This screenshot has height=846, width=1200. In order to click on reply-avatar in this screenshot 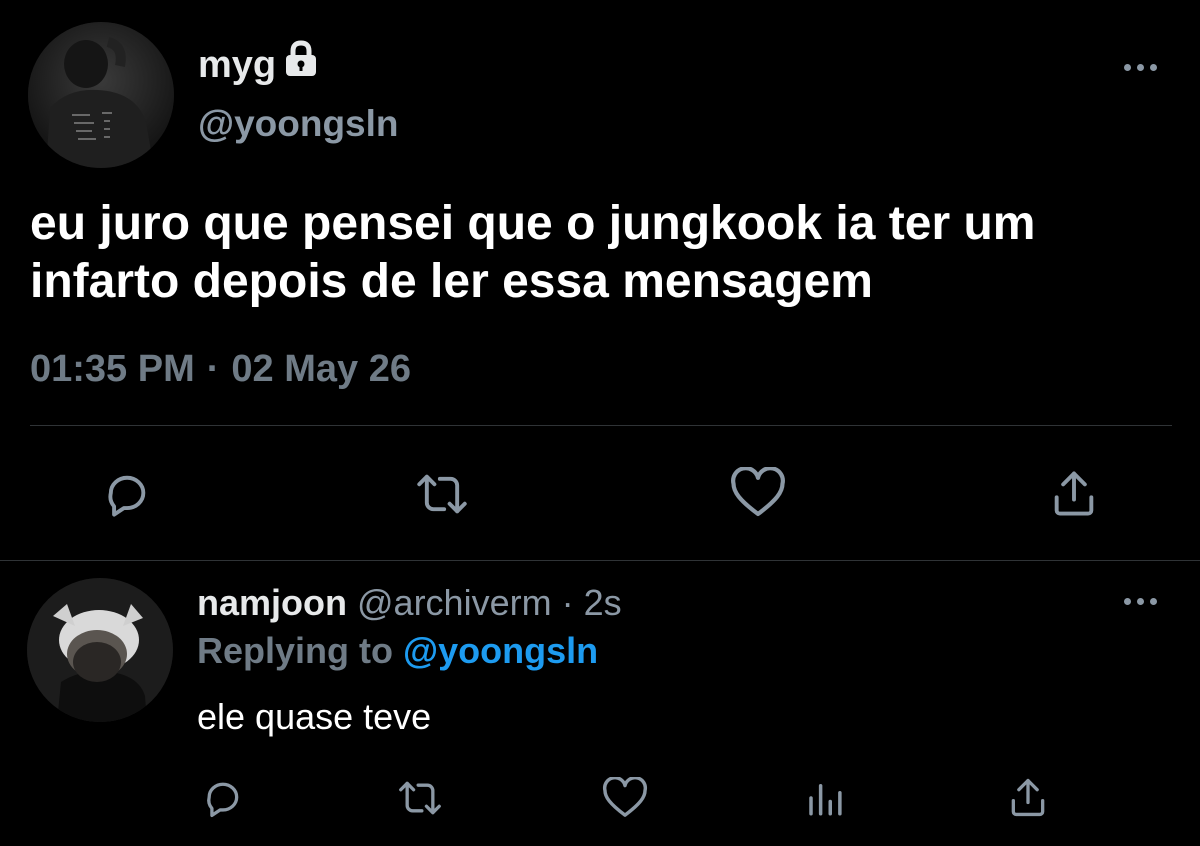, I will do `click(100, 650)`.